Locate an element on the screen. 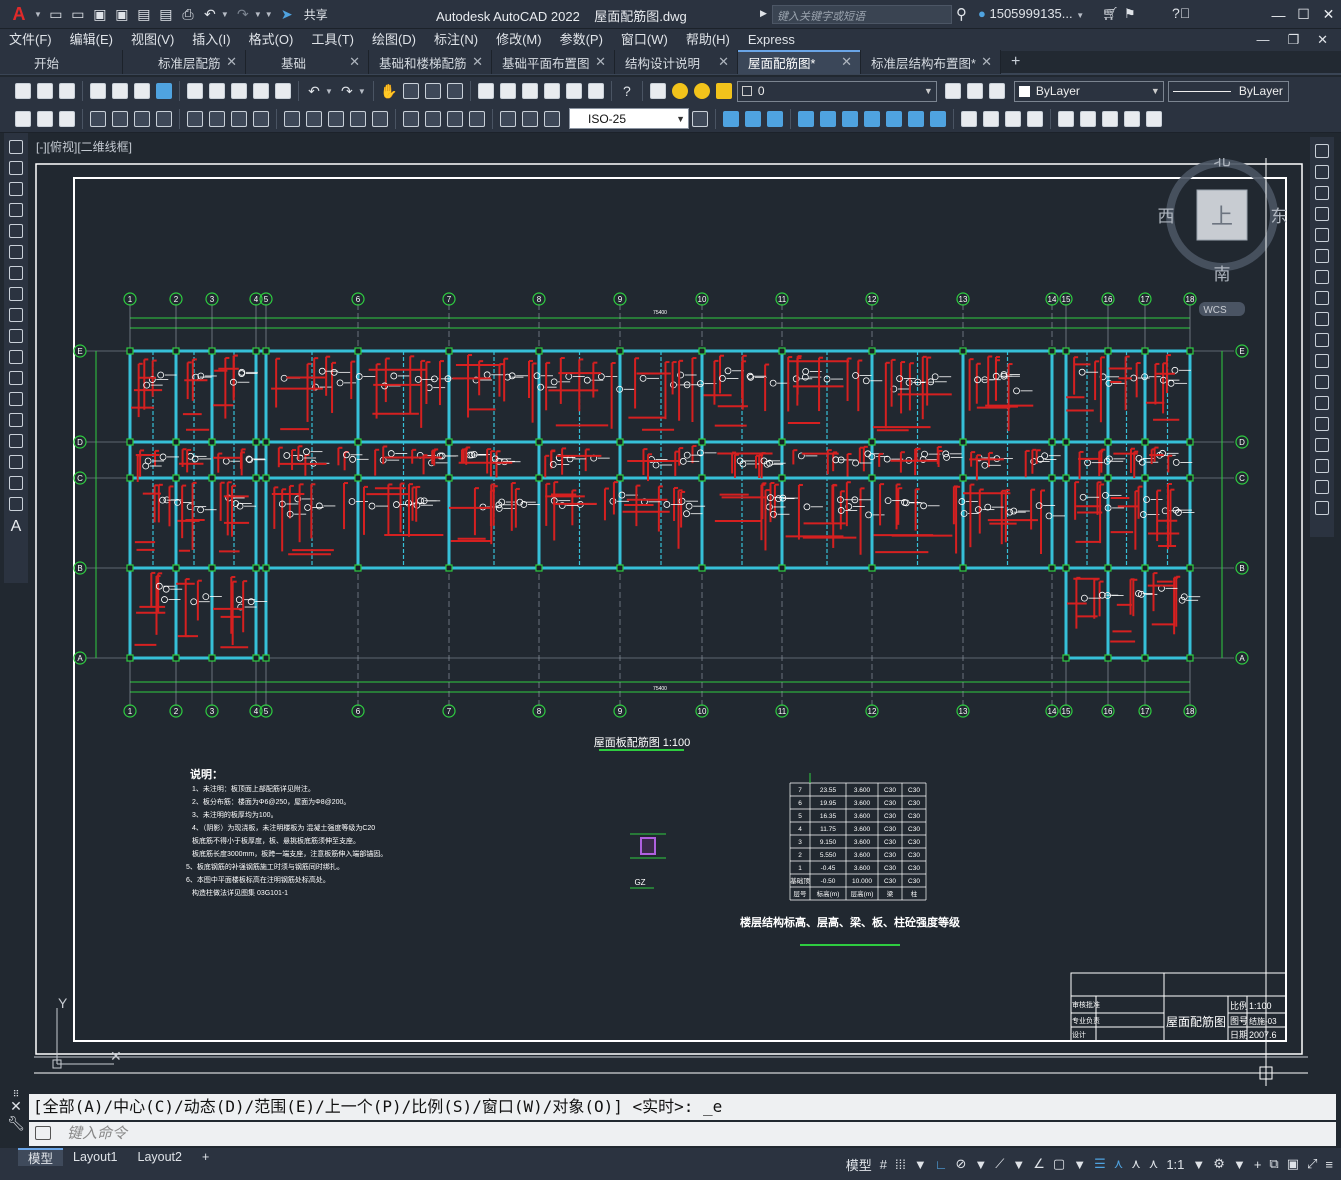 This screenshot has height=1180, width=1341. tolerance-icon is located at coordinates (411, 118).